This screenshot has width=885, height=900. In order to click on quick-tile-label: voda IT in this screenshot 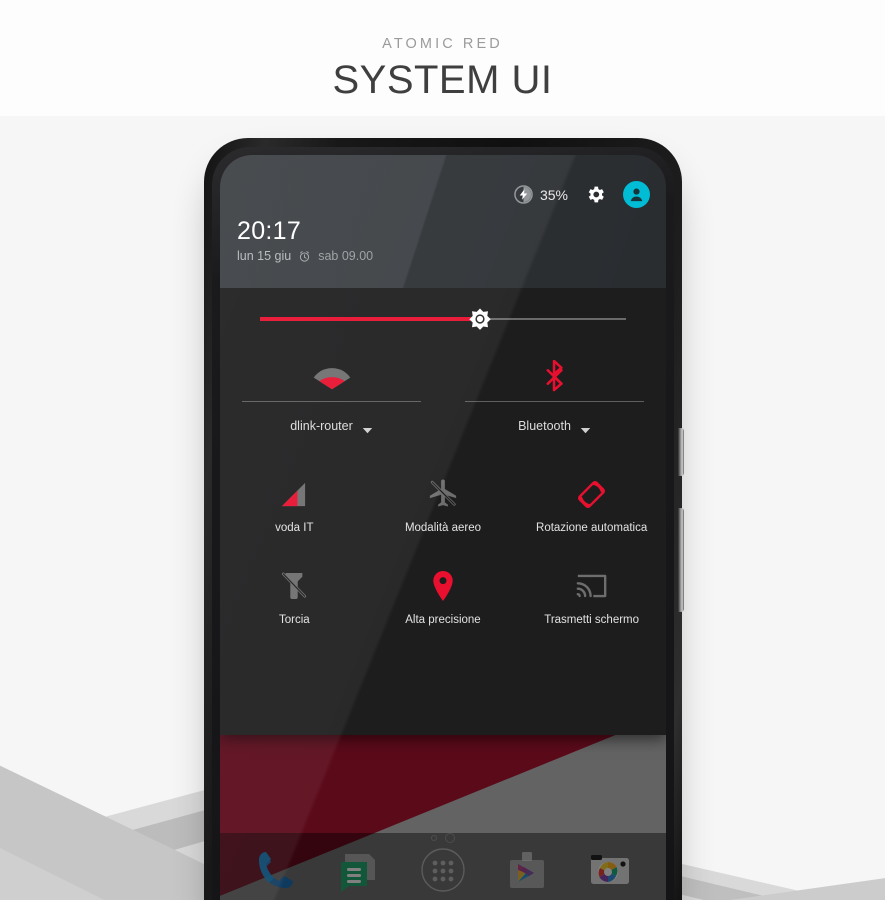, I will do `click(294, 528)`.